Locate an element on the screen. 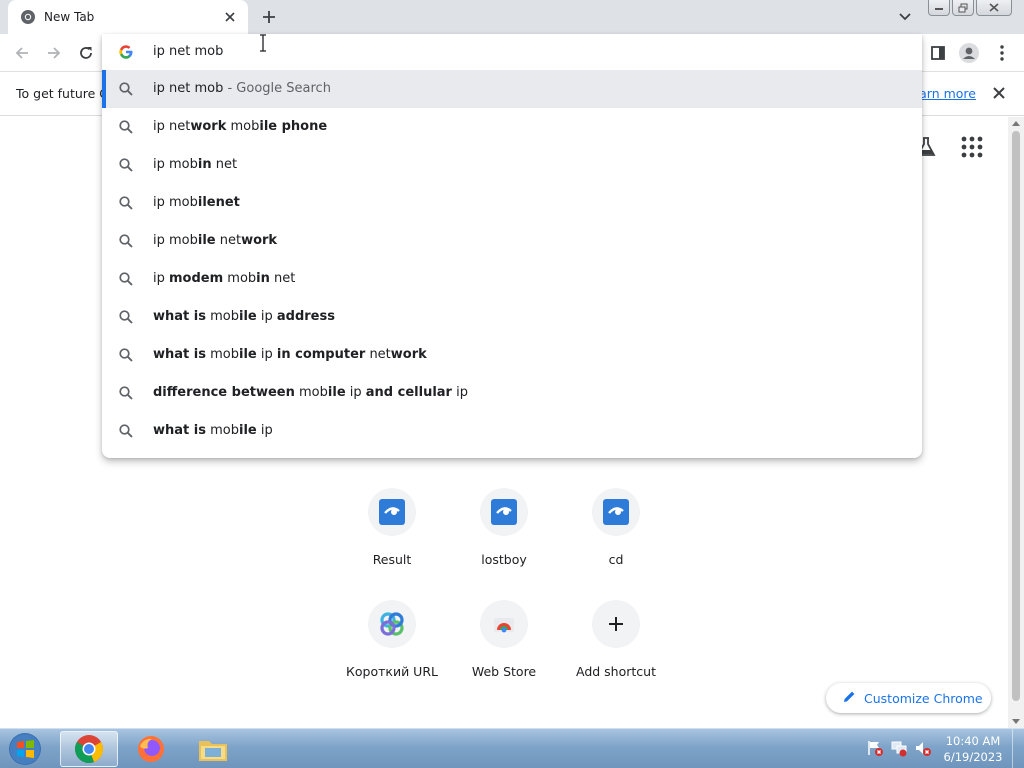 This screenshot has width=1024, height=768. restore-button is located at coordinates (963, 8).